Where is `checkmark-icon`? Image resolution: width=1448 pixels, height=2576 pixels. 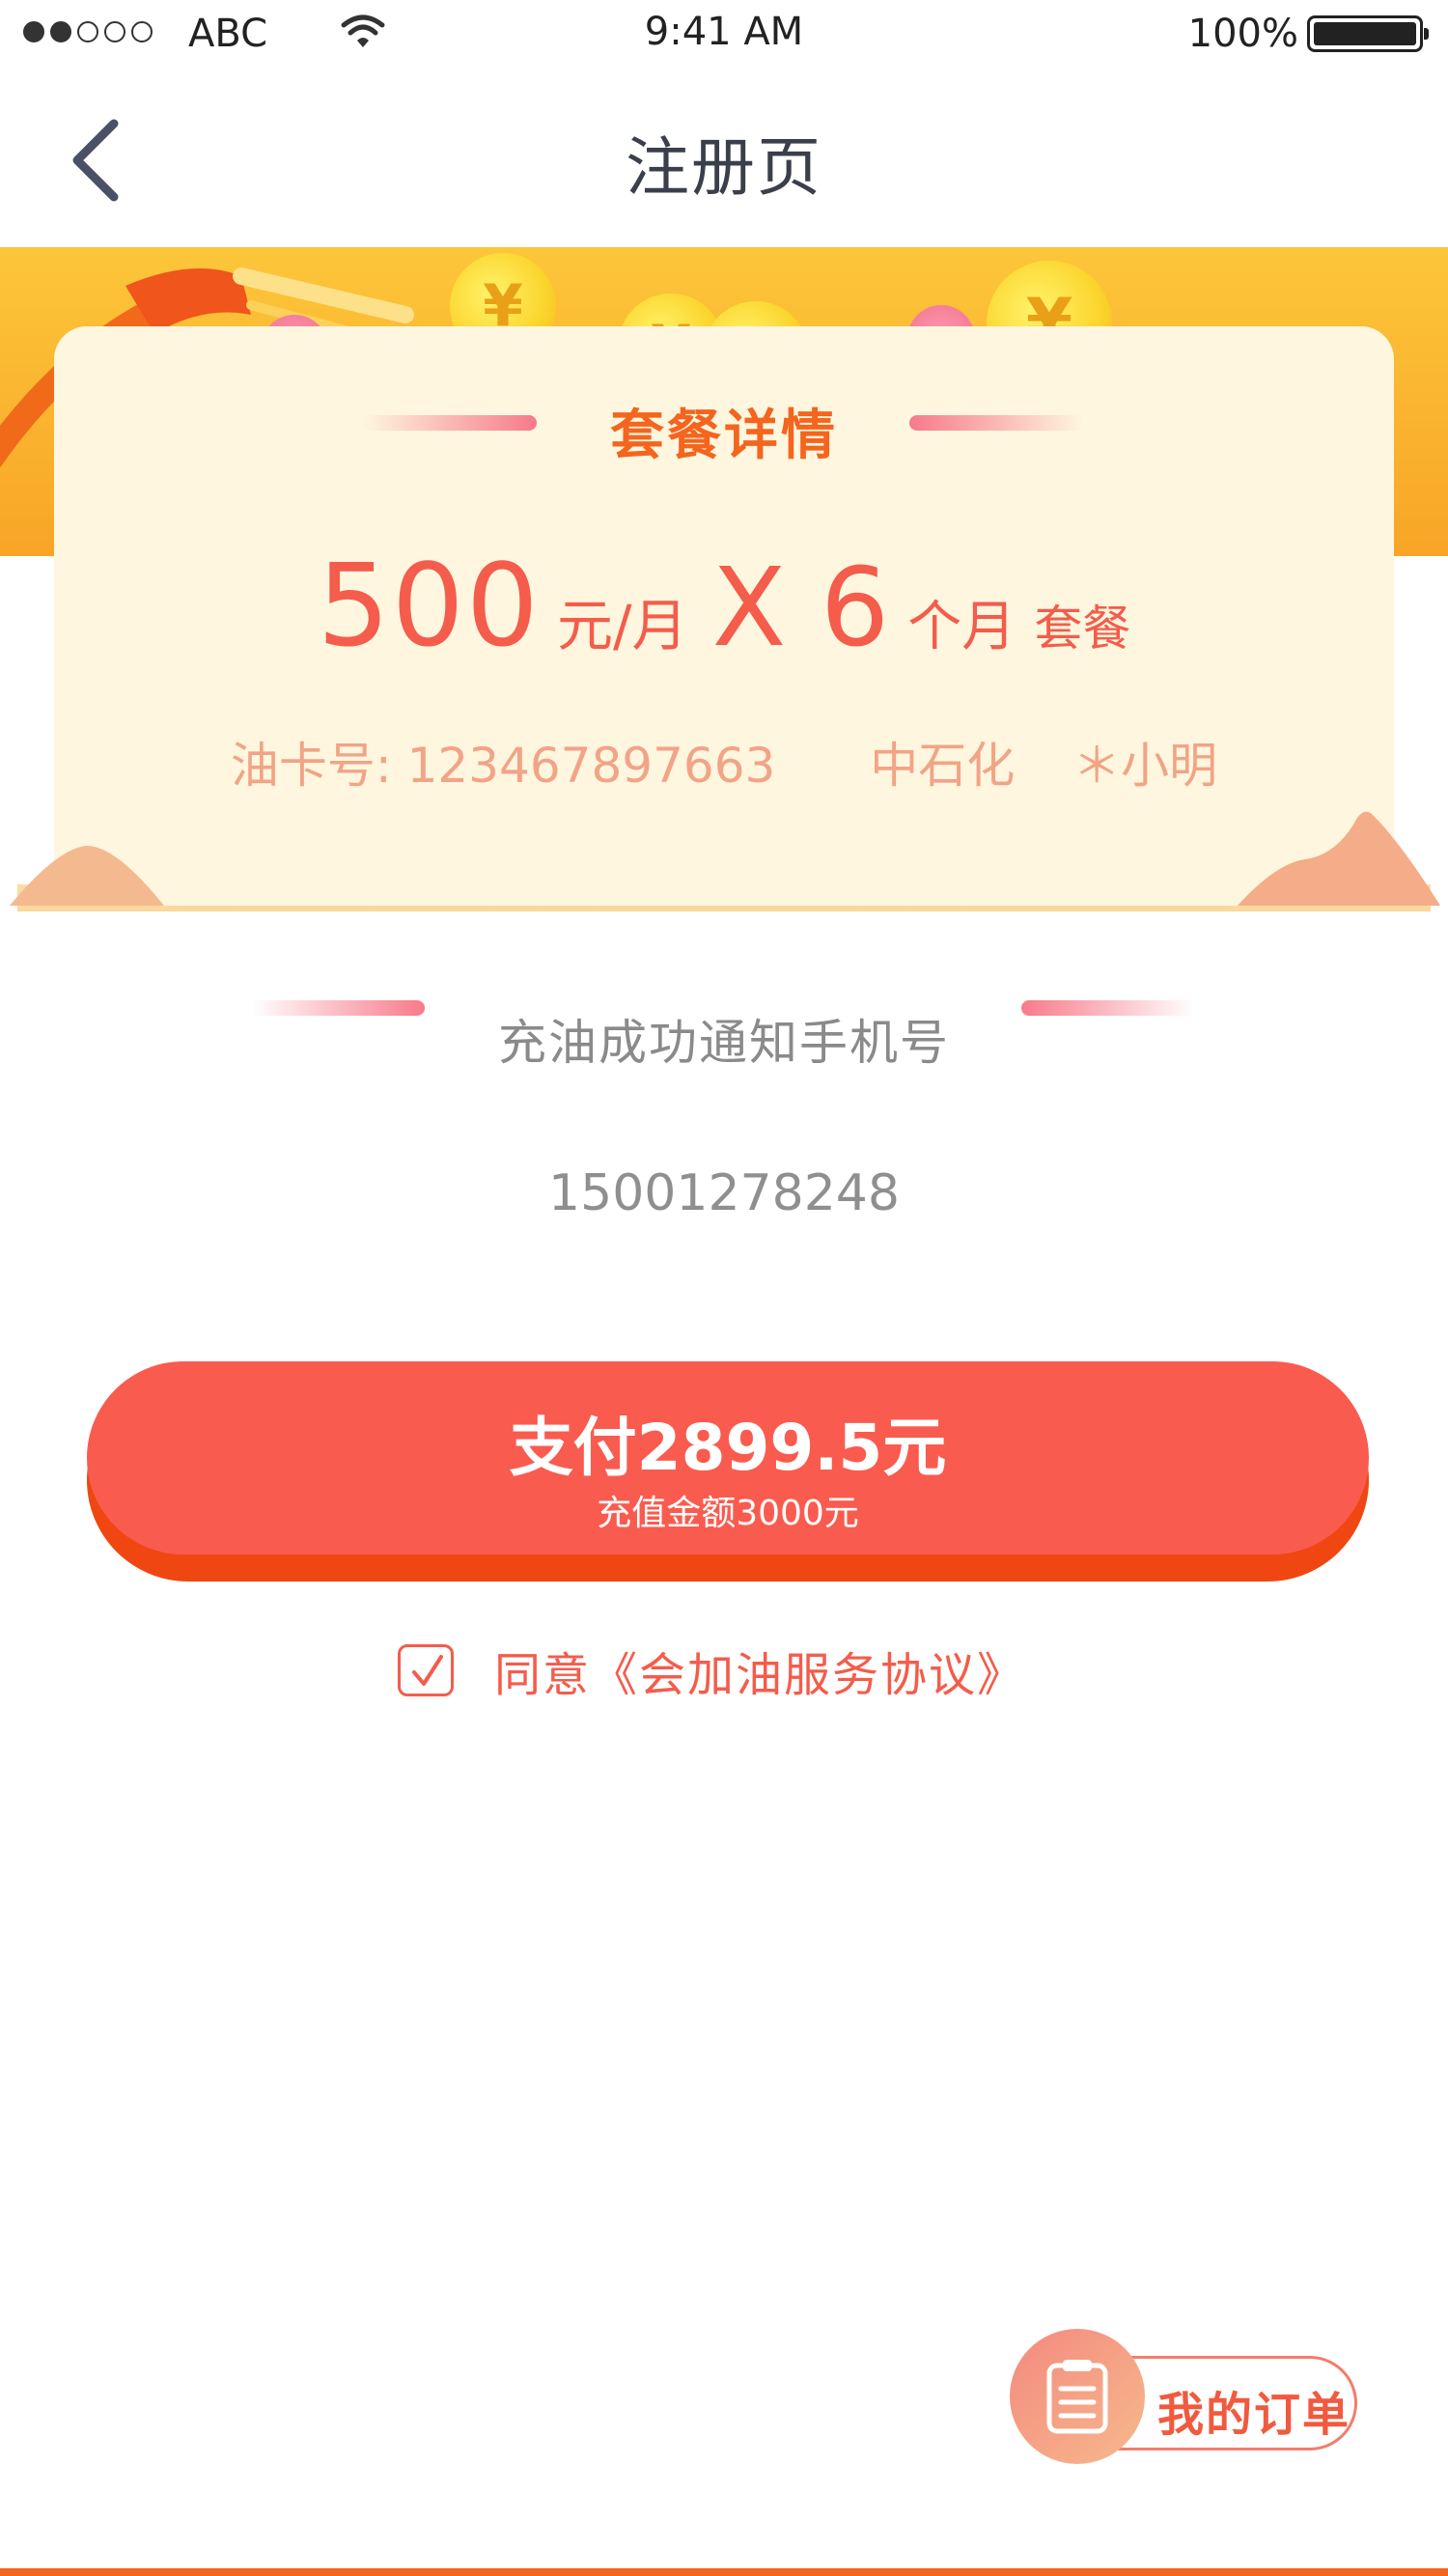
checkmark-icon is located at coordinates (428, 1671).